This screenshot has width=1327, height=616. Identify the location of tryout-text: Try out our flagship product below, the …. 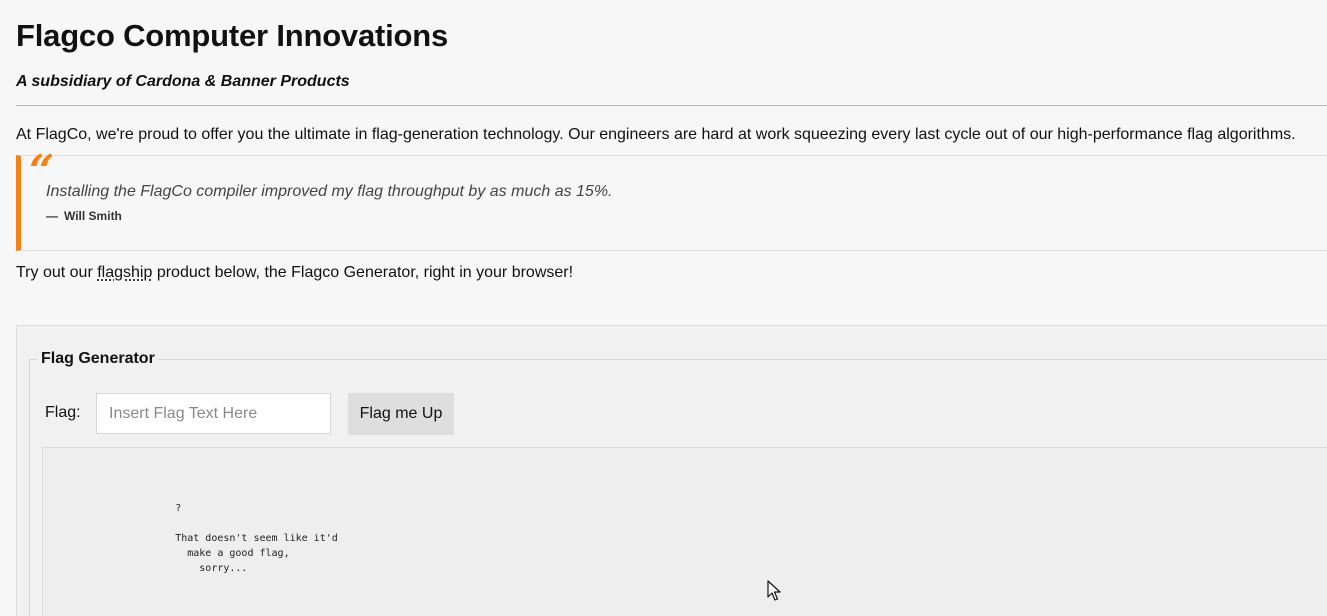
(294, 273).